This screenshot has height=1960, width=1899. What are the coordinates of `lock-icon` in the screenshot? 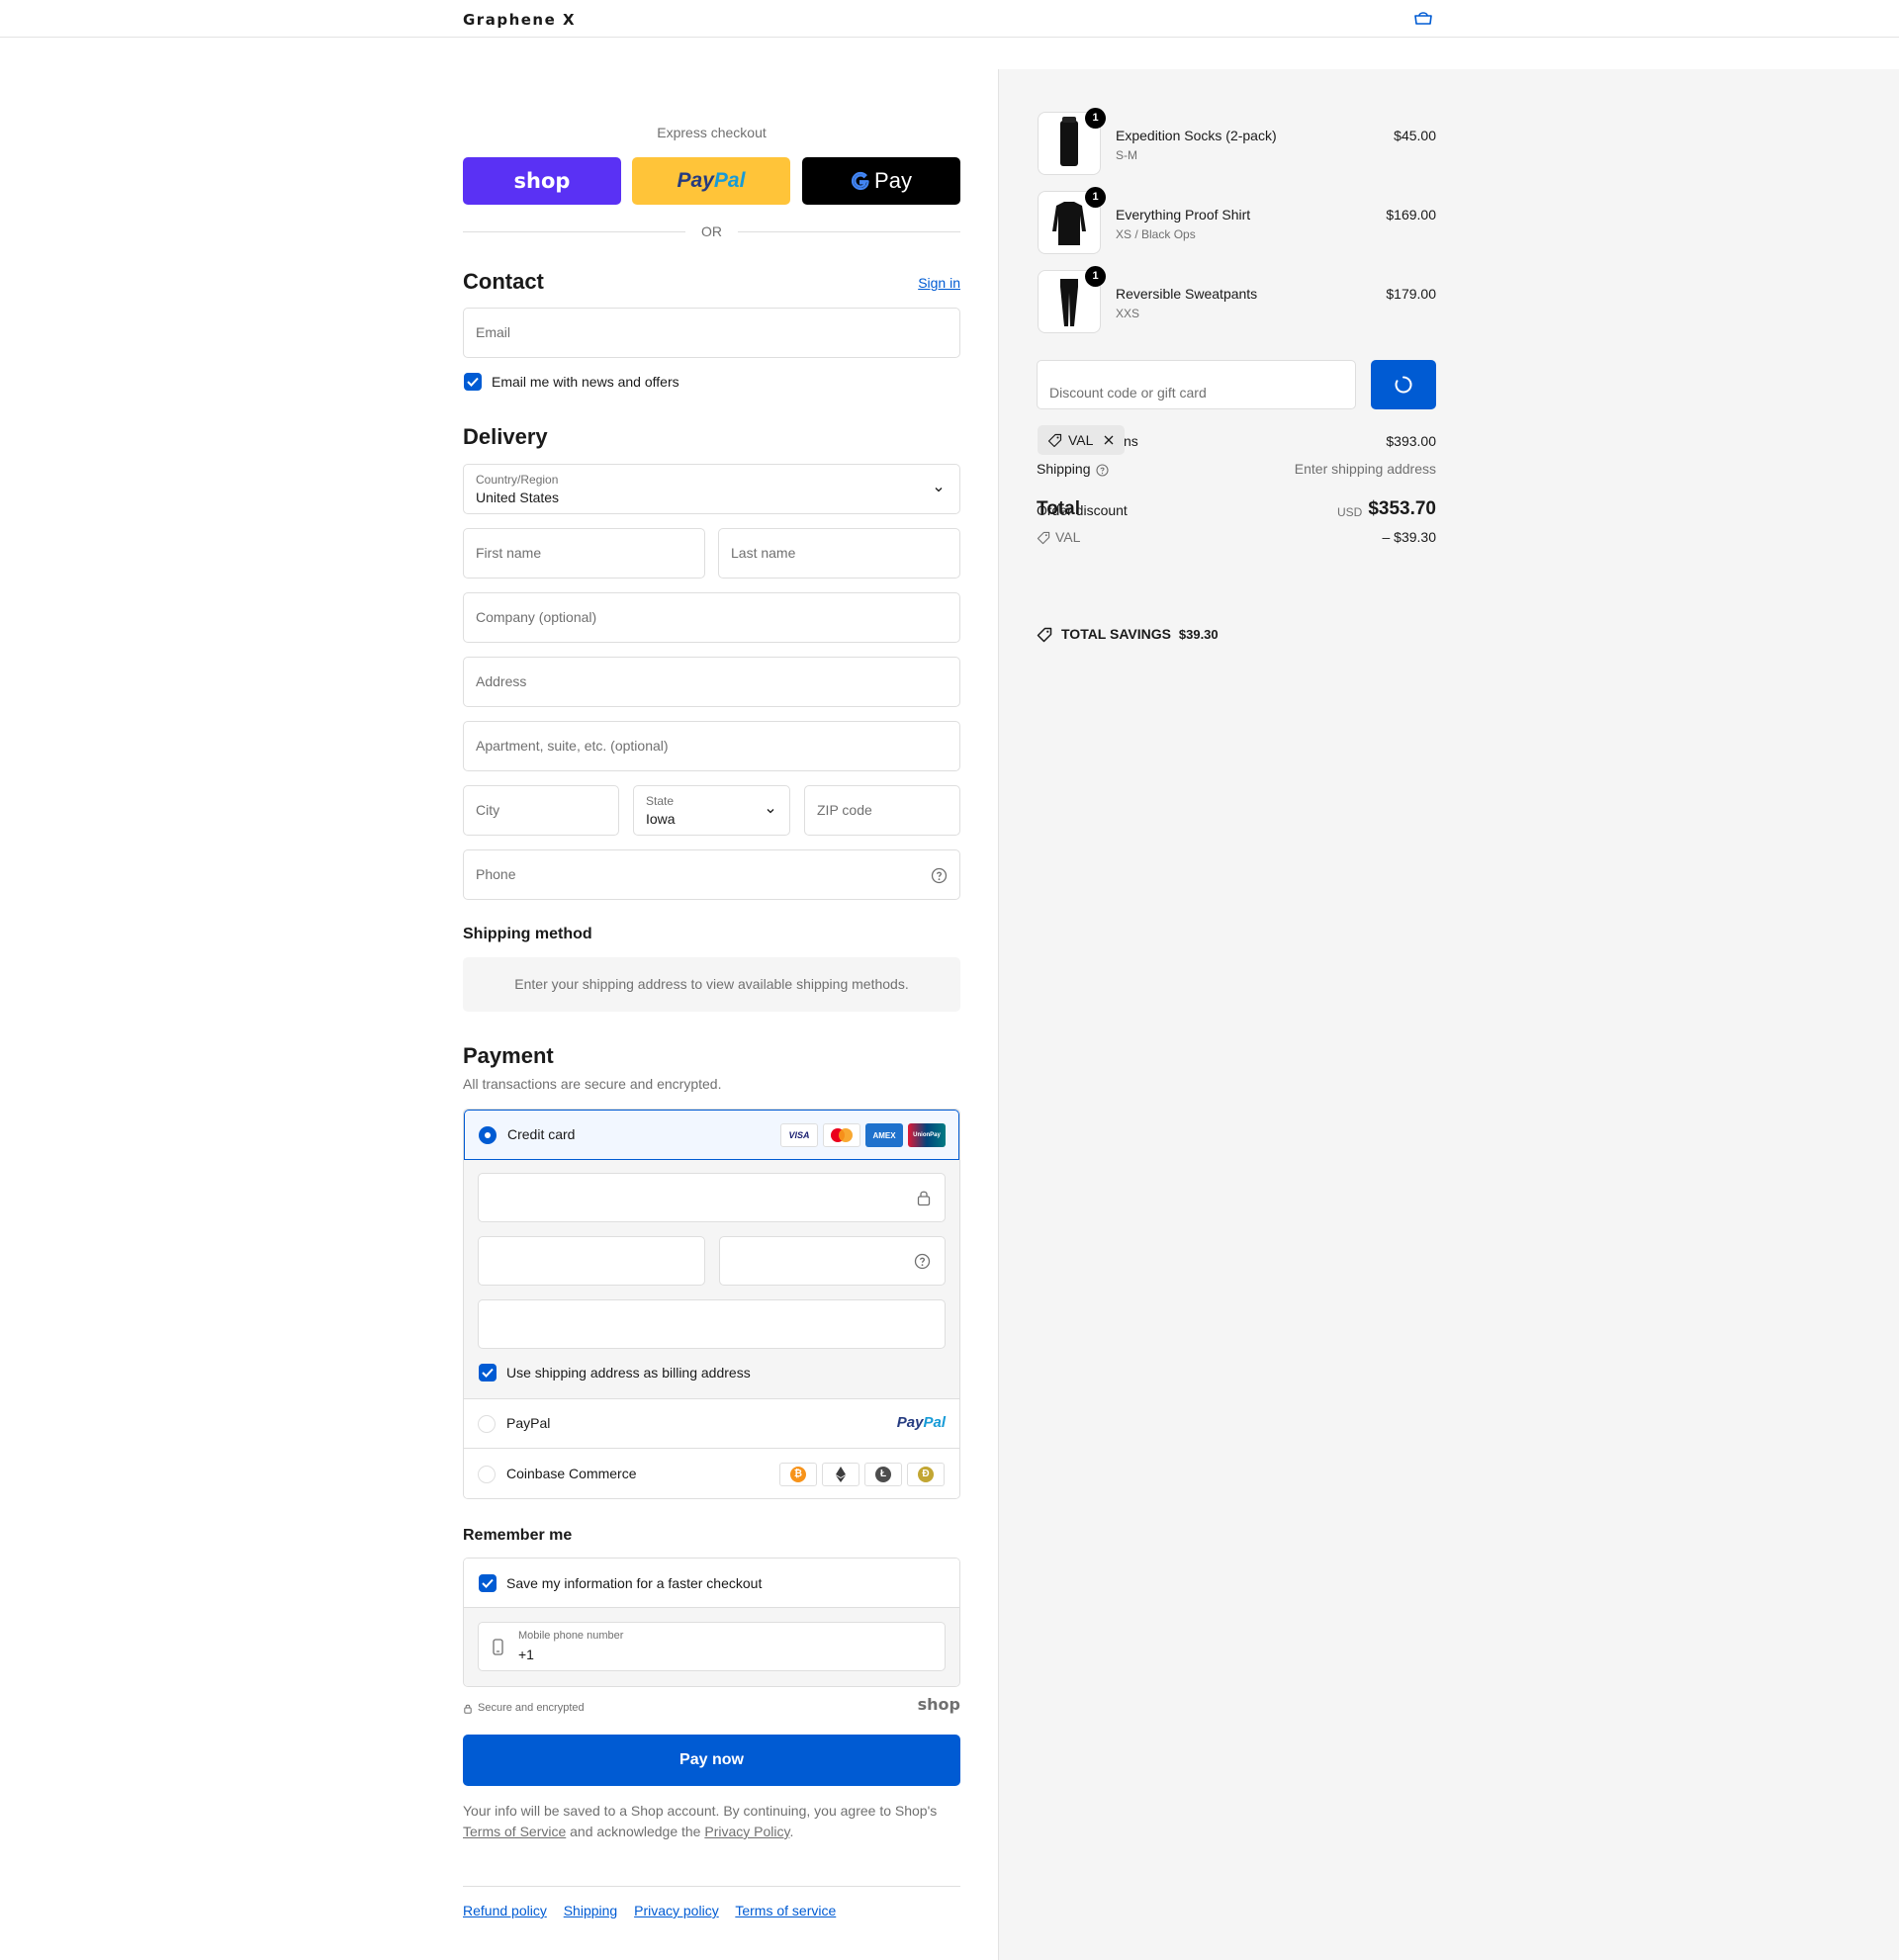 It's located at (924, 1198).